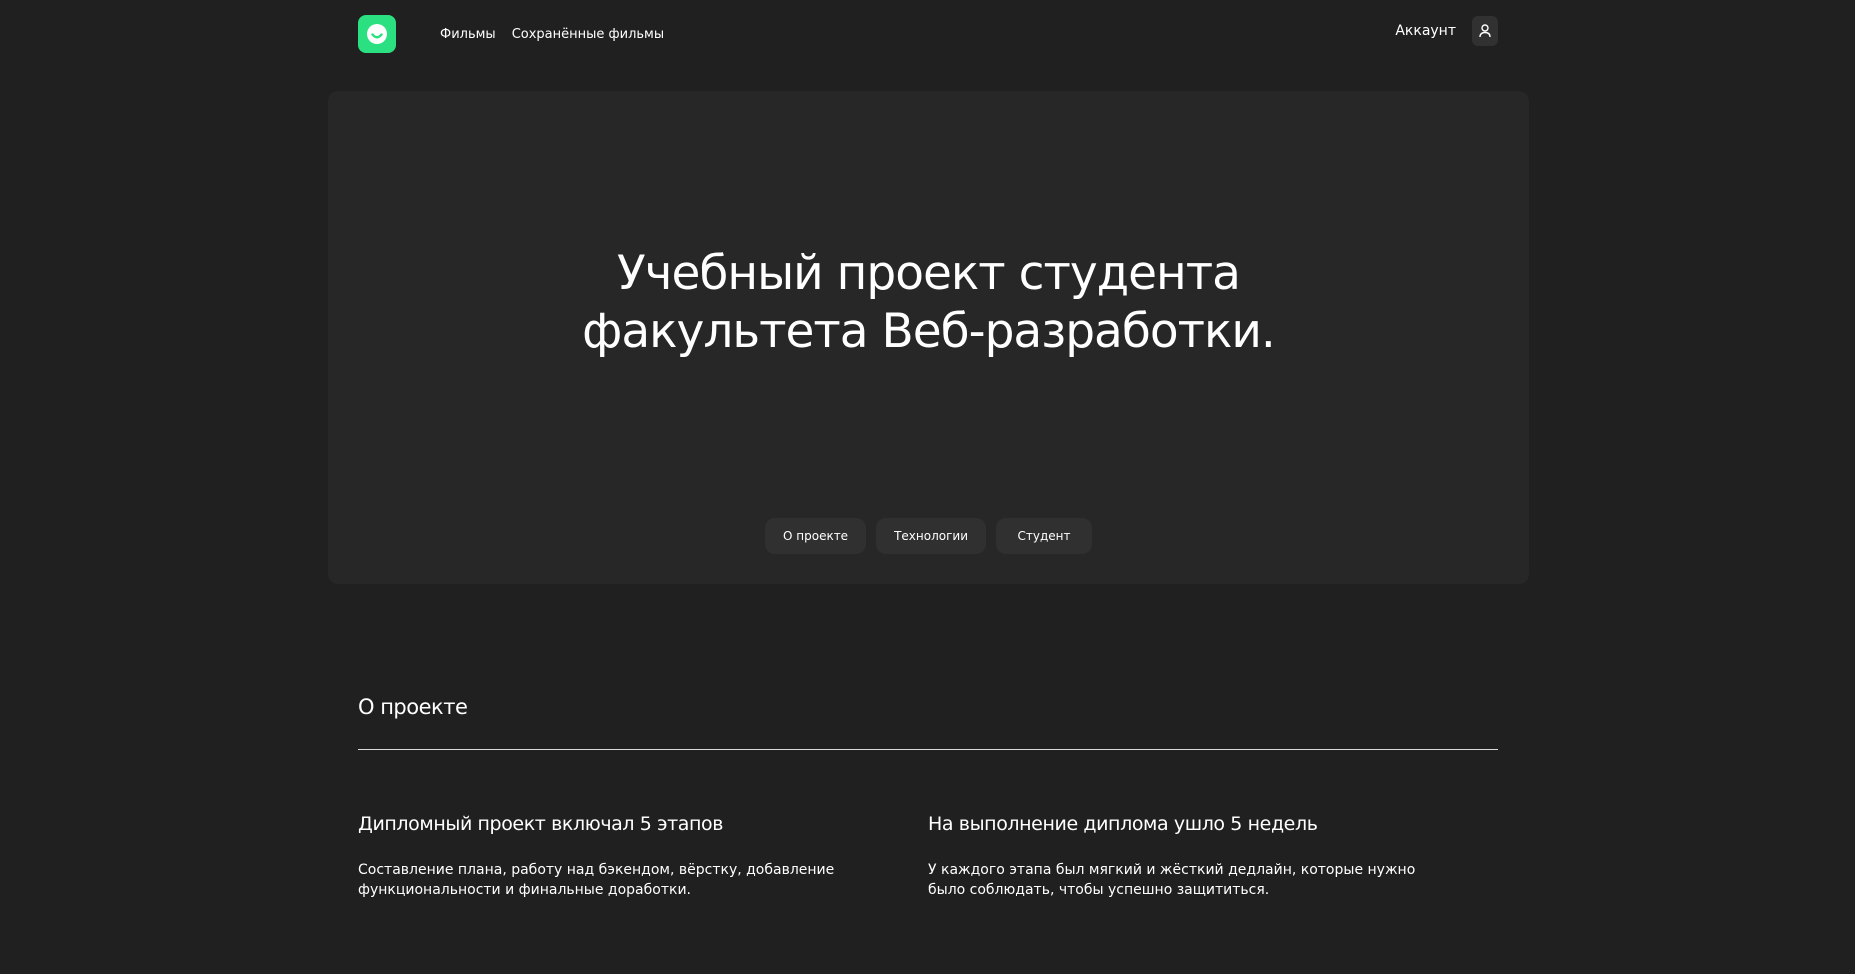  I want to click on about-column-heading: Дипломный проект включал 5 этапов, so click(541, 824).